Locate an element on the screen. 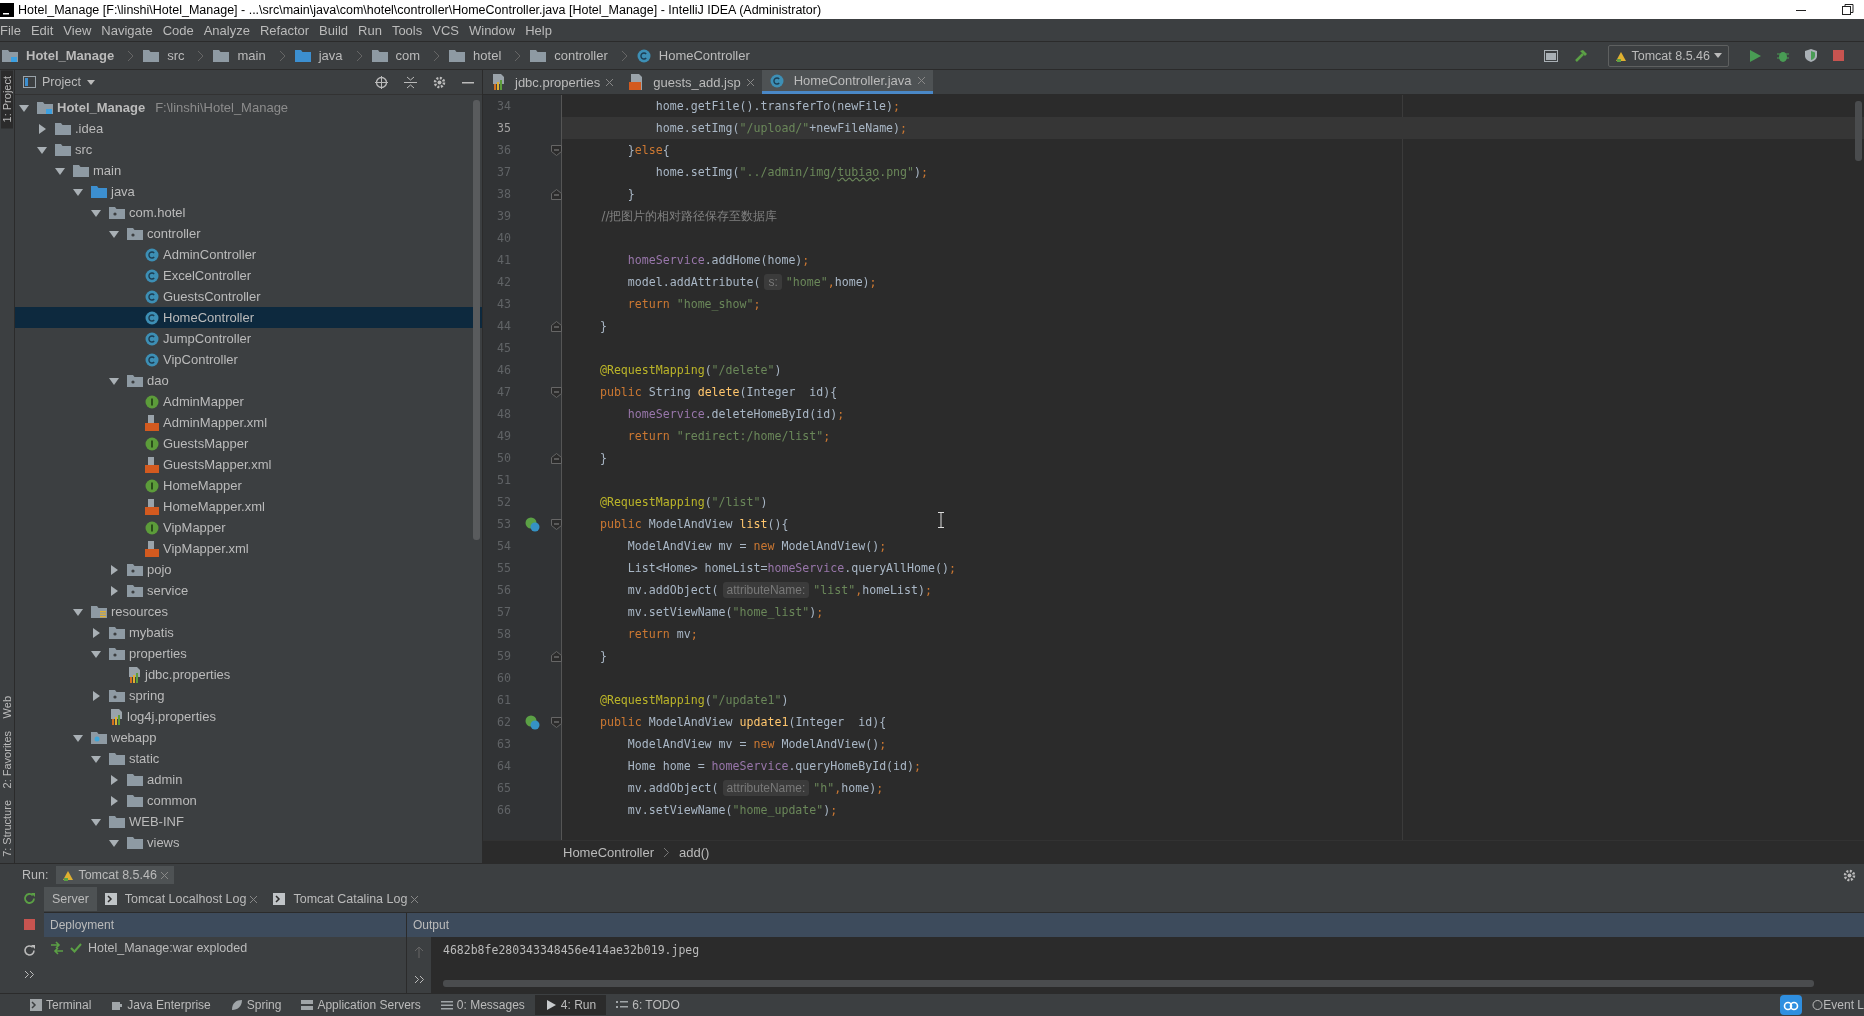 The width and height of the screenshot is (1864, 1016). tree-item: VipMapper.xml is located at coordinates (206, 548).